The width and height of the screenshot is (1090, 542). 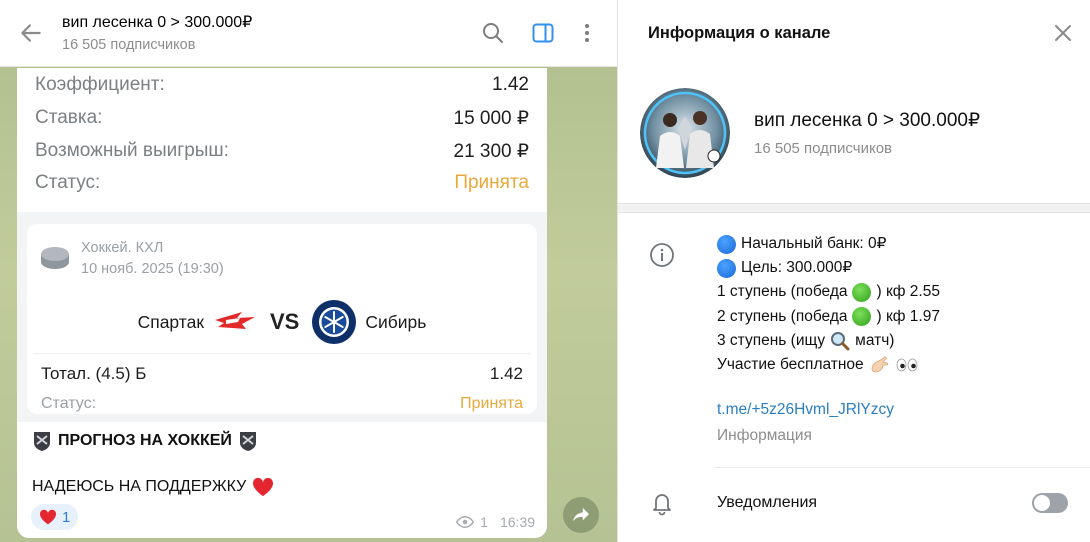 What do you see at coordinates (157, 22) in the screenshot?
I see `chat-title: вип лесенка 0 > 300.000₽` at bounding box center [157, 22].